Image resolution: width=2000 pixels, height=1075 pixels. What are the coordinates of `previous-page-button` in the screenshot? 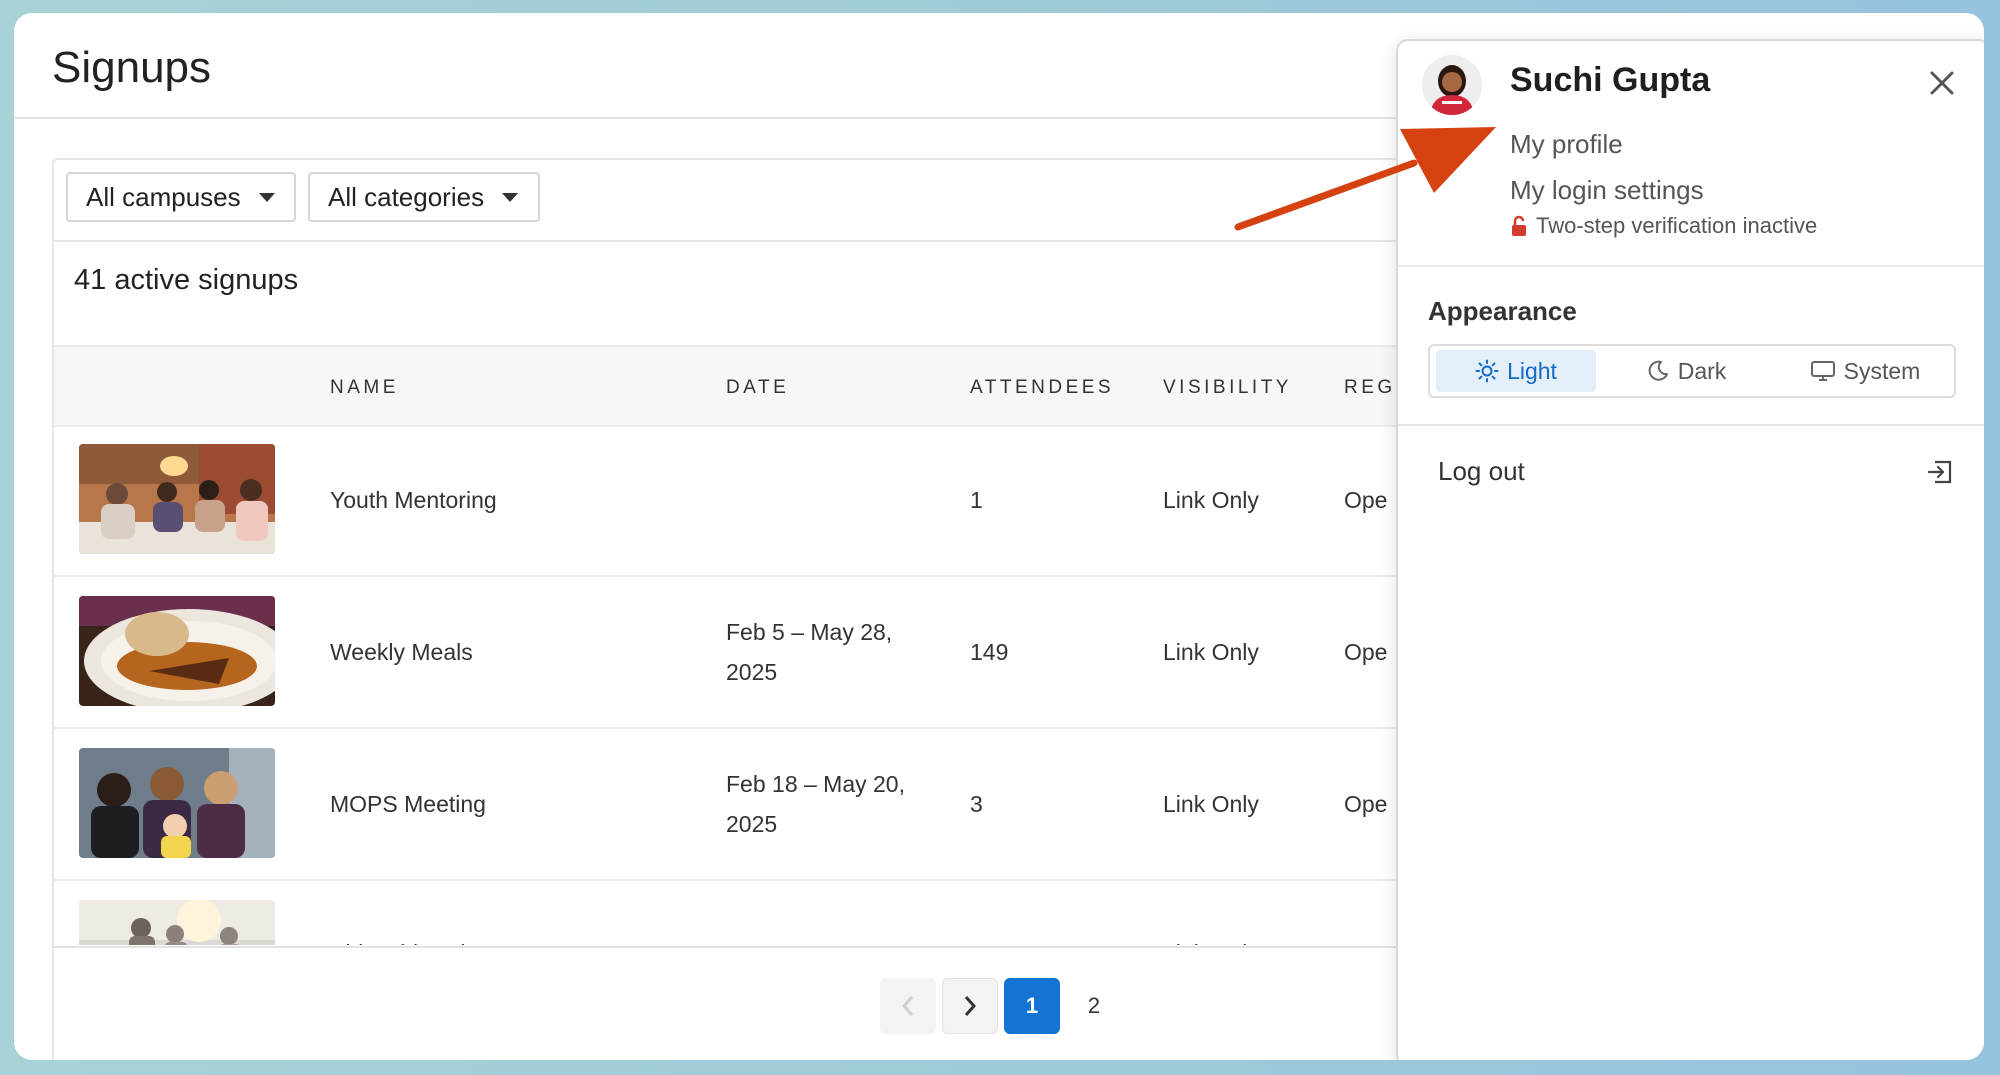 It's located at (908, 1006).